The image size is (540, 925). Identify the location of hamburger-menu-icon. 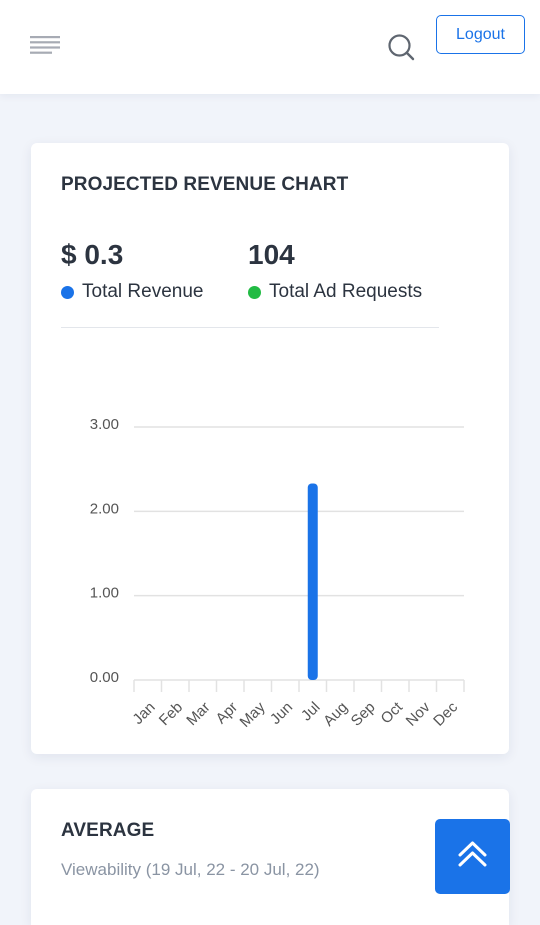
(45, 46).